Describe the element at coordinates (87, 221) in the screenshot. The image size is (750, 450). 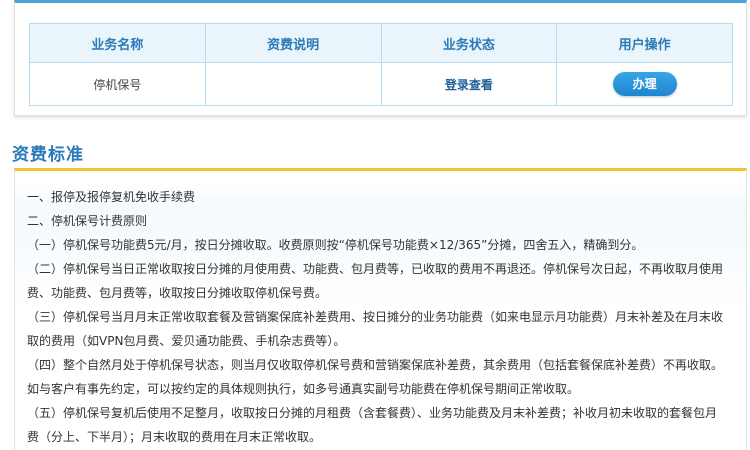
I see `rule-item: 二、停机保号计费原则` at that location.